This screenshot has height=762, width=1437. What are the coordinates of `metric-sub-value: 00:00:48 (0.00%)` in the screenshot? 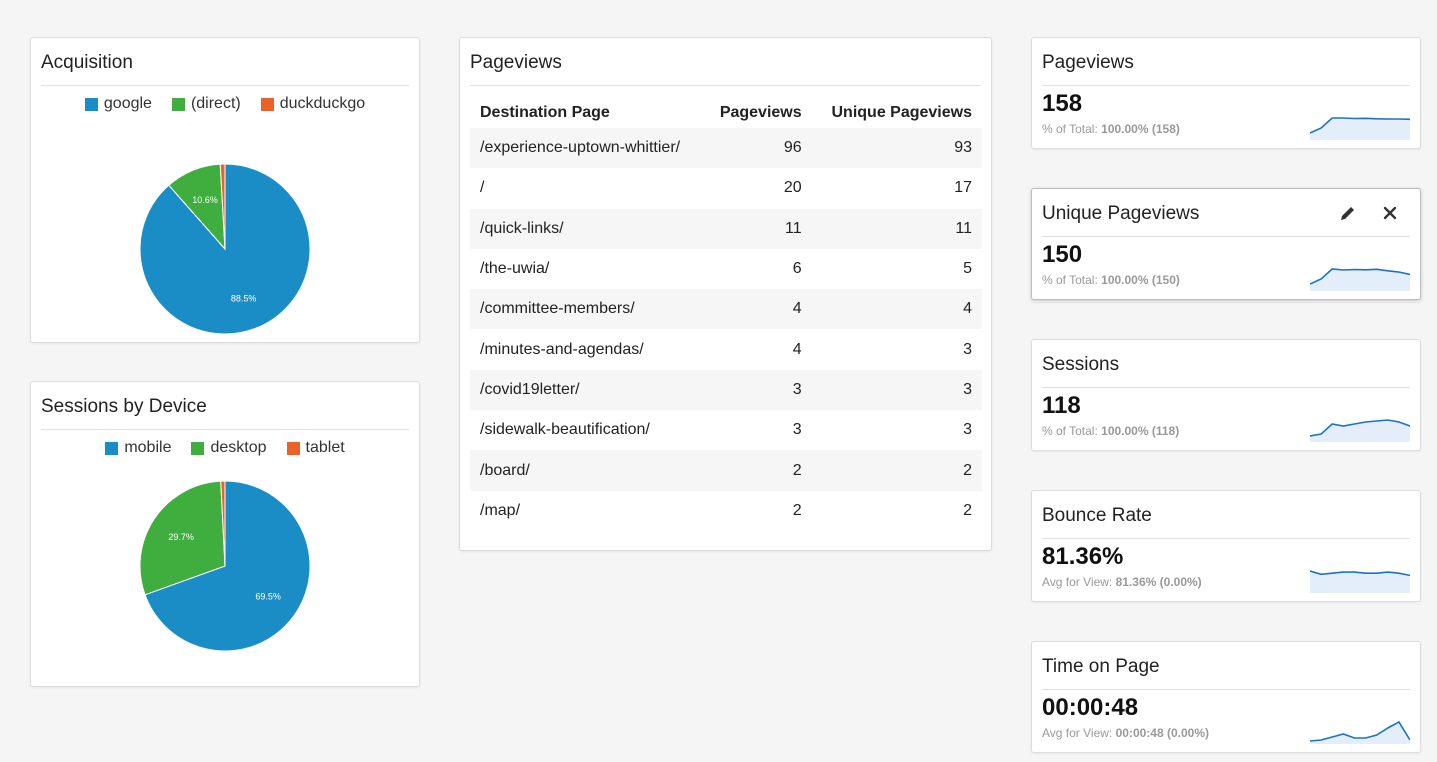 It's located at (1162, 733).